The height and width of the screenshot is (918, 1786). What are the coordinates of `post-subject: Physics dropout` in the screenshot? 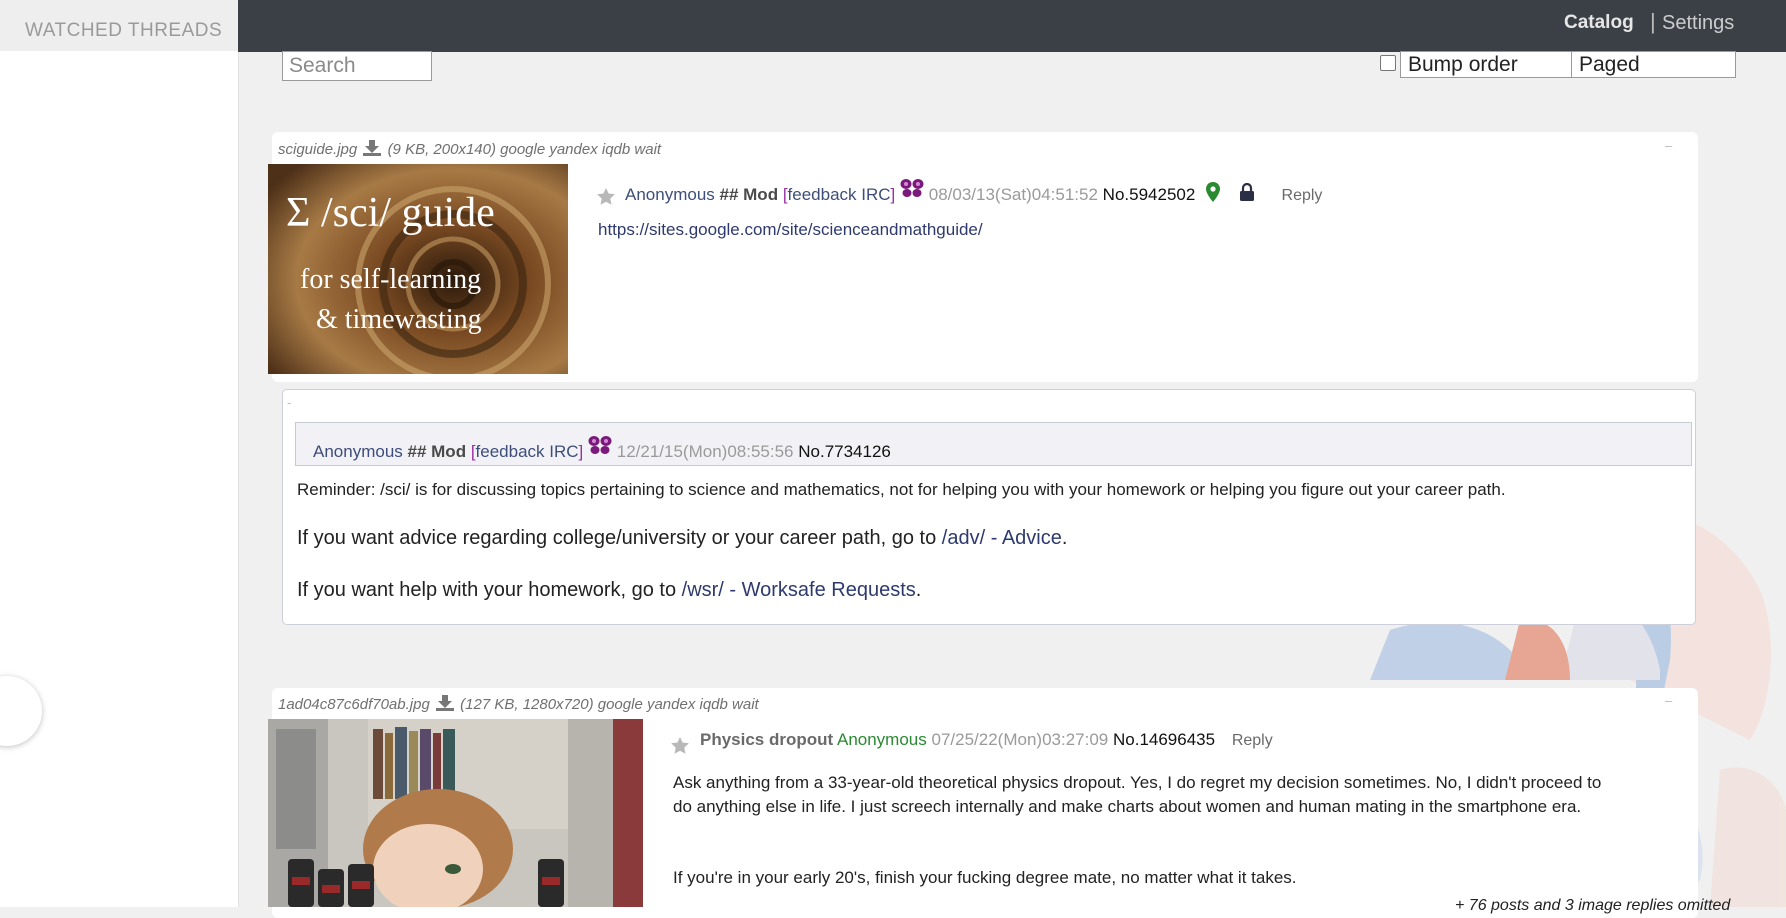 It's located at (767, 739).